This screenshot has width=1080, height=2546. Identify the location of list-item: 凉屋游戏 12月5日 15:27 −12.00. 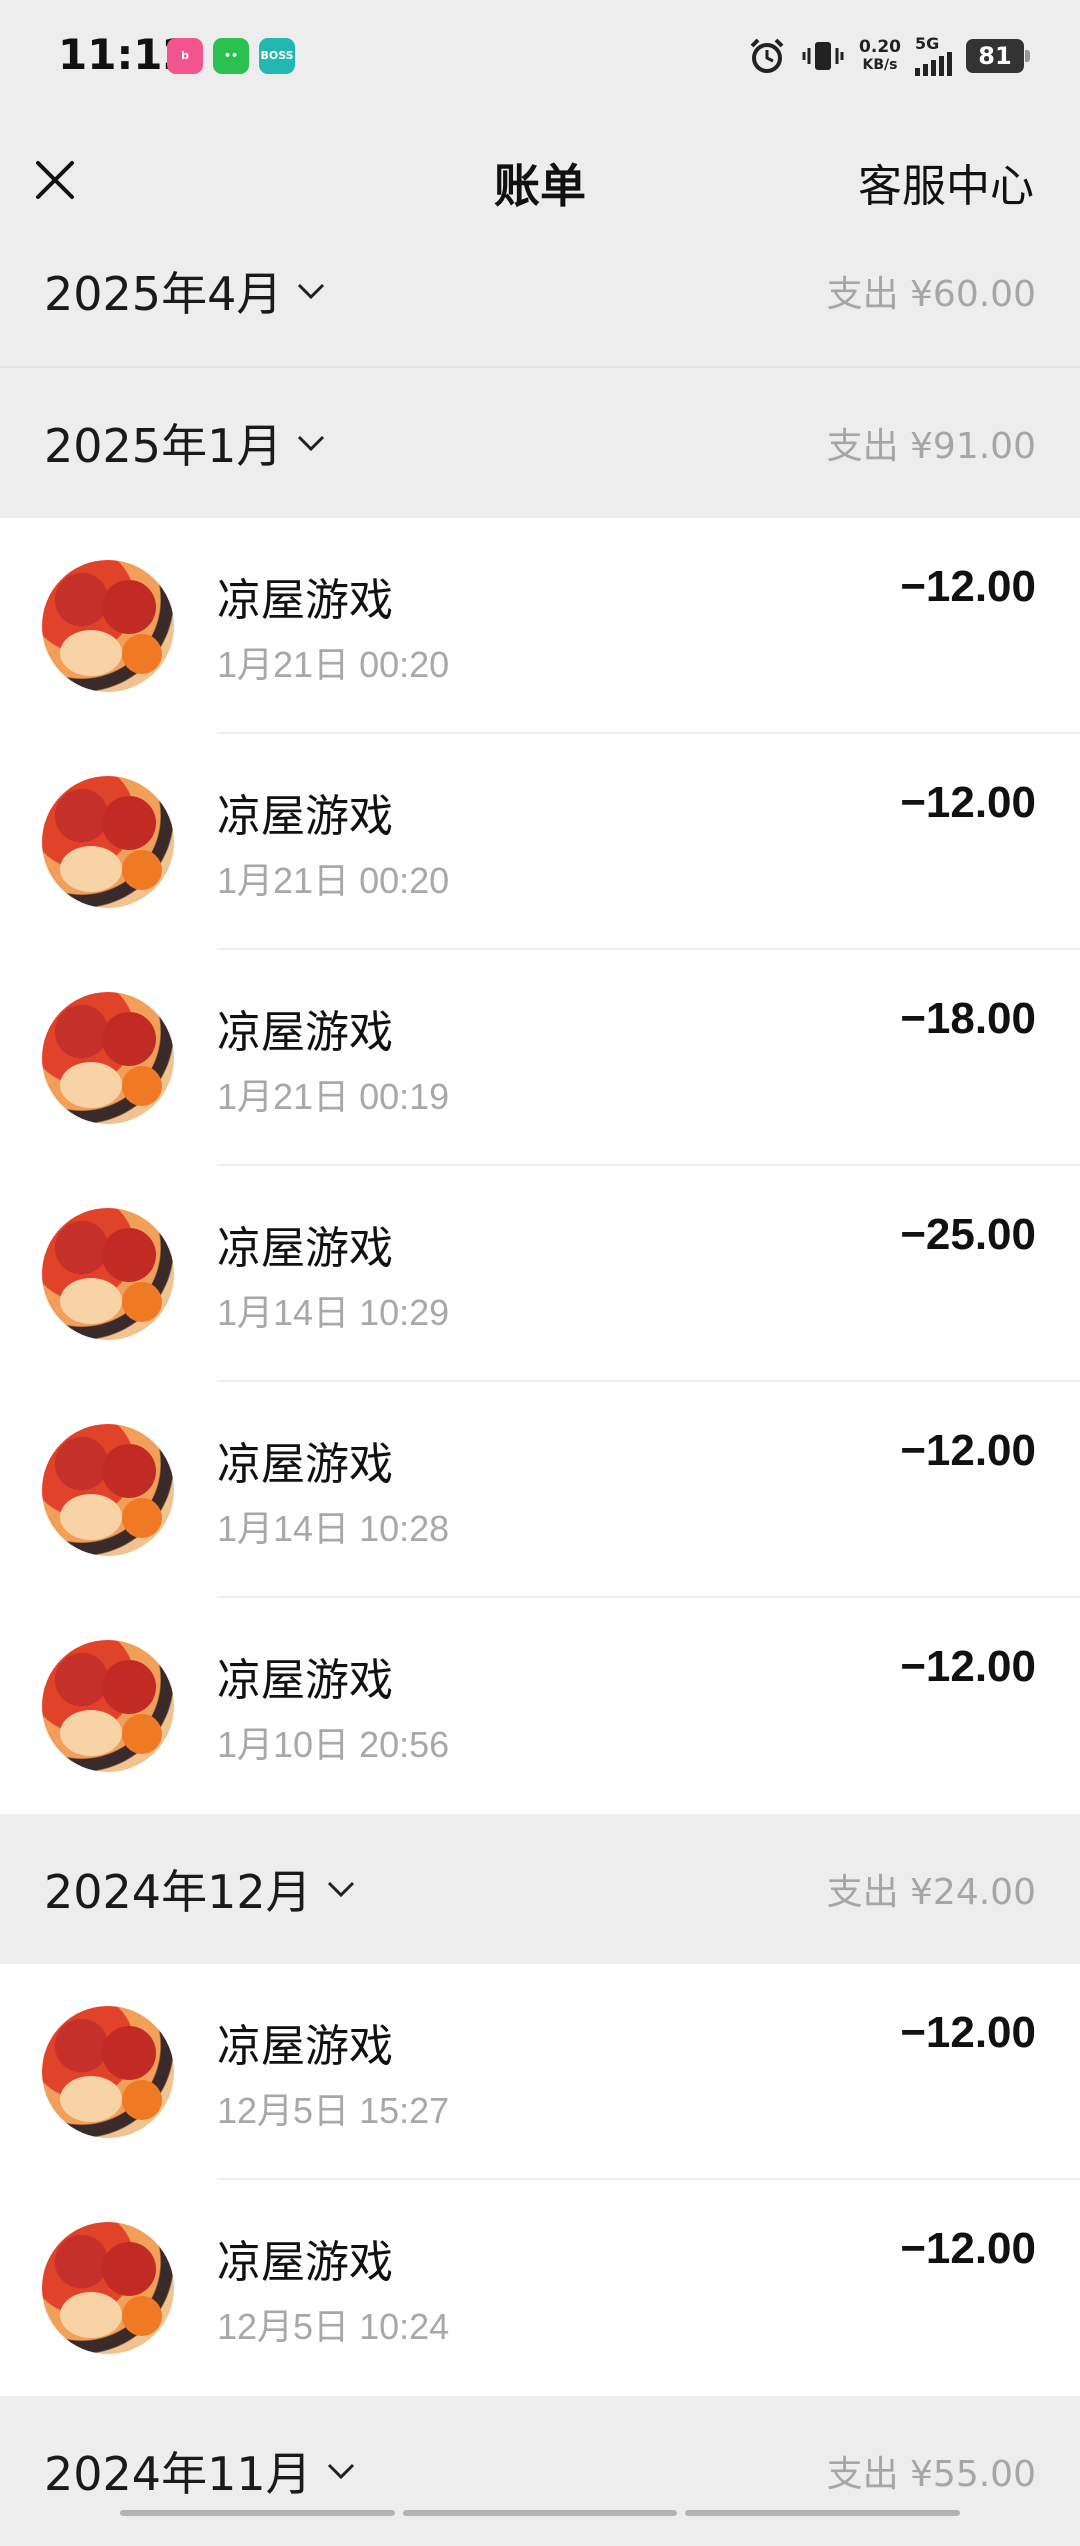
(540, 2072).